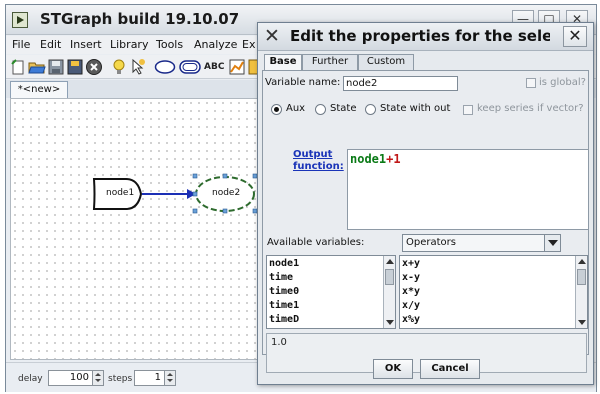 The image size is (600, 394). What do you see at coordinates (343, 108) in the screenshot?
I see `state-radio-label: State` at bounding box center [343, 108].